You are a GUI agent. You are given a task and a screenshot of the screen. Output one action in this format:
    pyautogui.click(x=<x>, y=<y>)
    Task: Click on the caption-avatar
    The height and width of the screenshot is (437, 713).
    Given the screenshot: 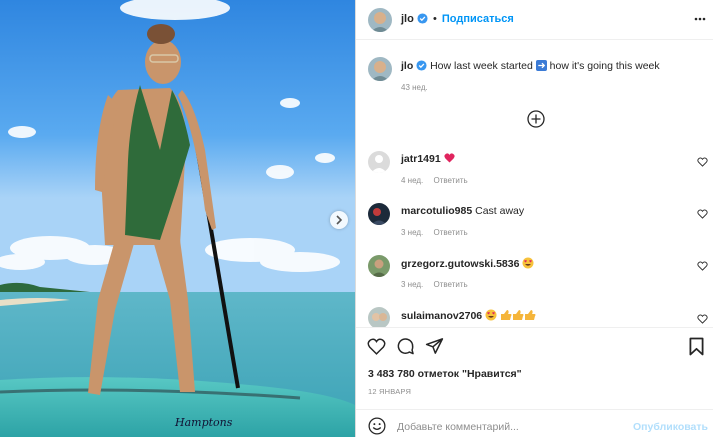 What is the action you would take?
    pyautogui.click(x=380, y=69)
    